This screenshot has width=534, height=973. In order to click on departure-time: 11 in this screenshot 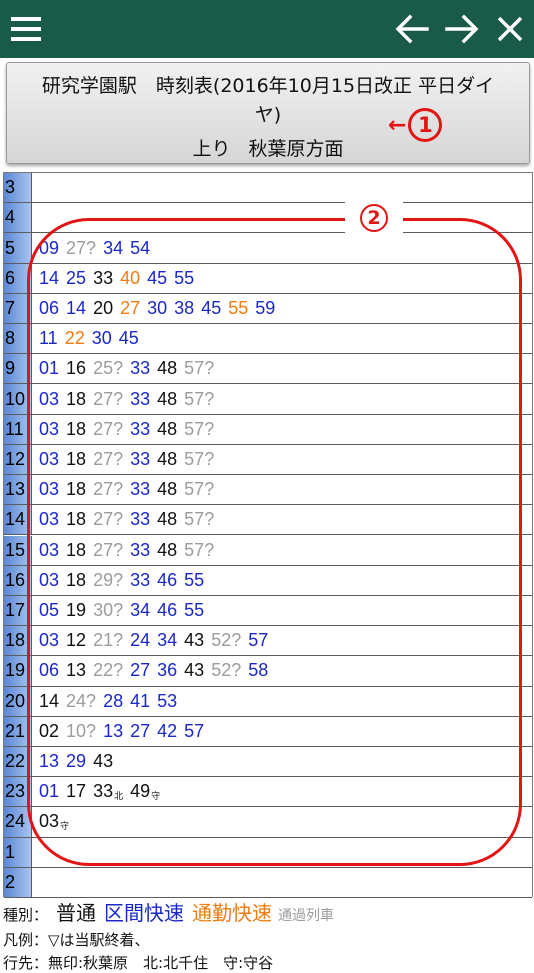, I will do `click(48, 338)`.